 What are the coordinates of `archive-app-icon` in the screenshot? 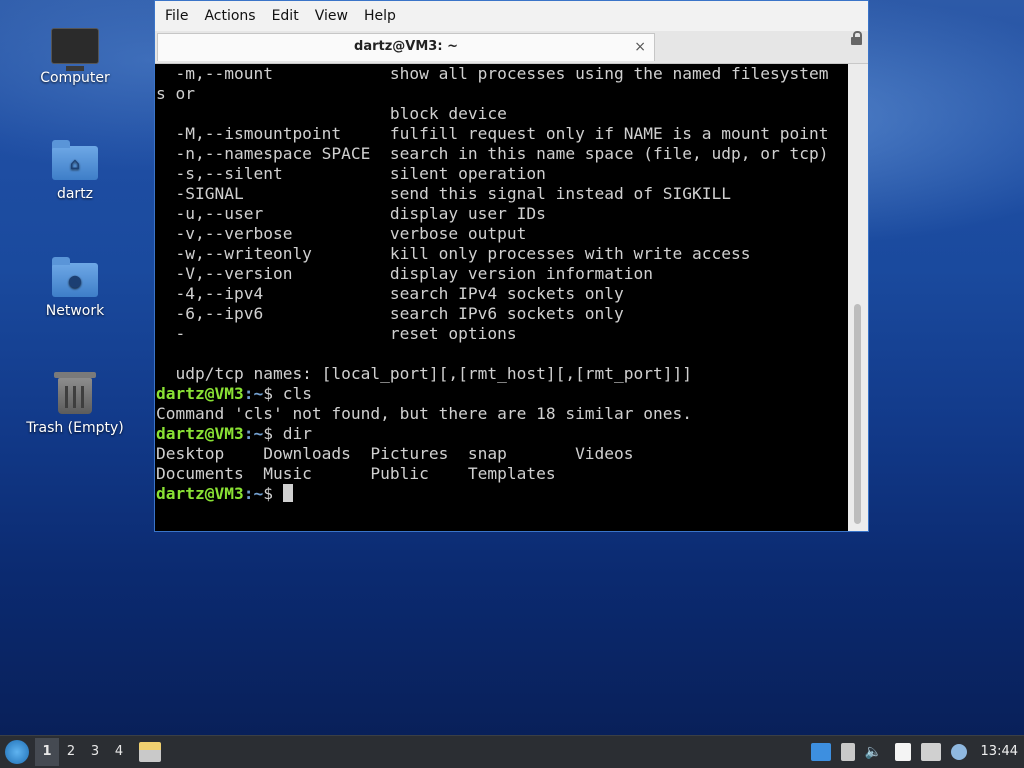 It's located at (150, 752).